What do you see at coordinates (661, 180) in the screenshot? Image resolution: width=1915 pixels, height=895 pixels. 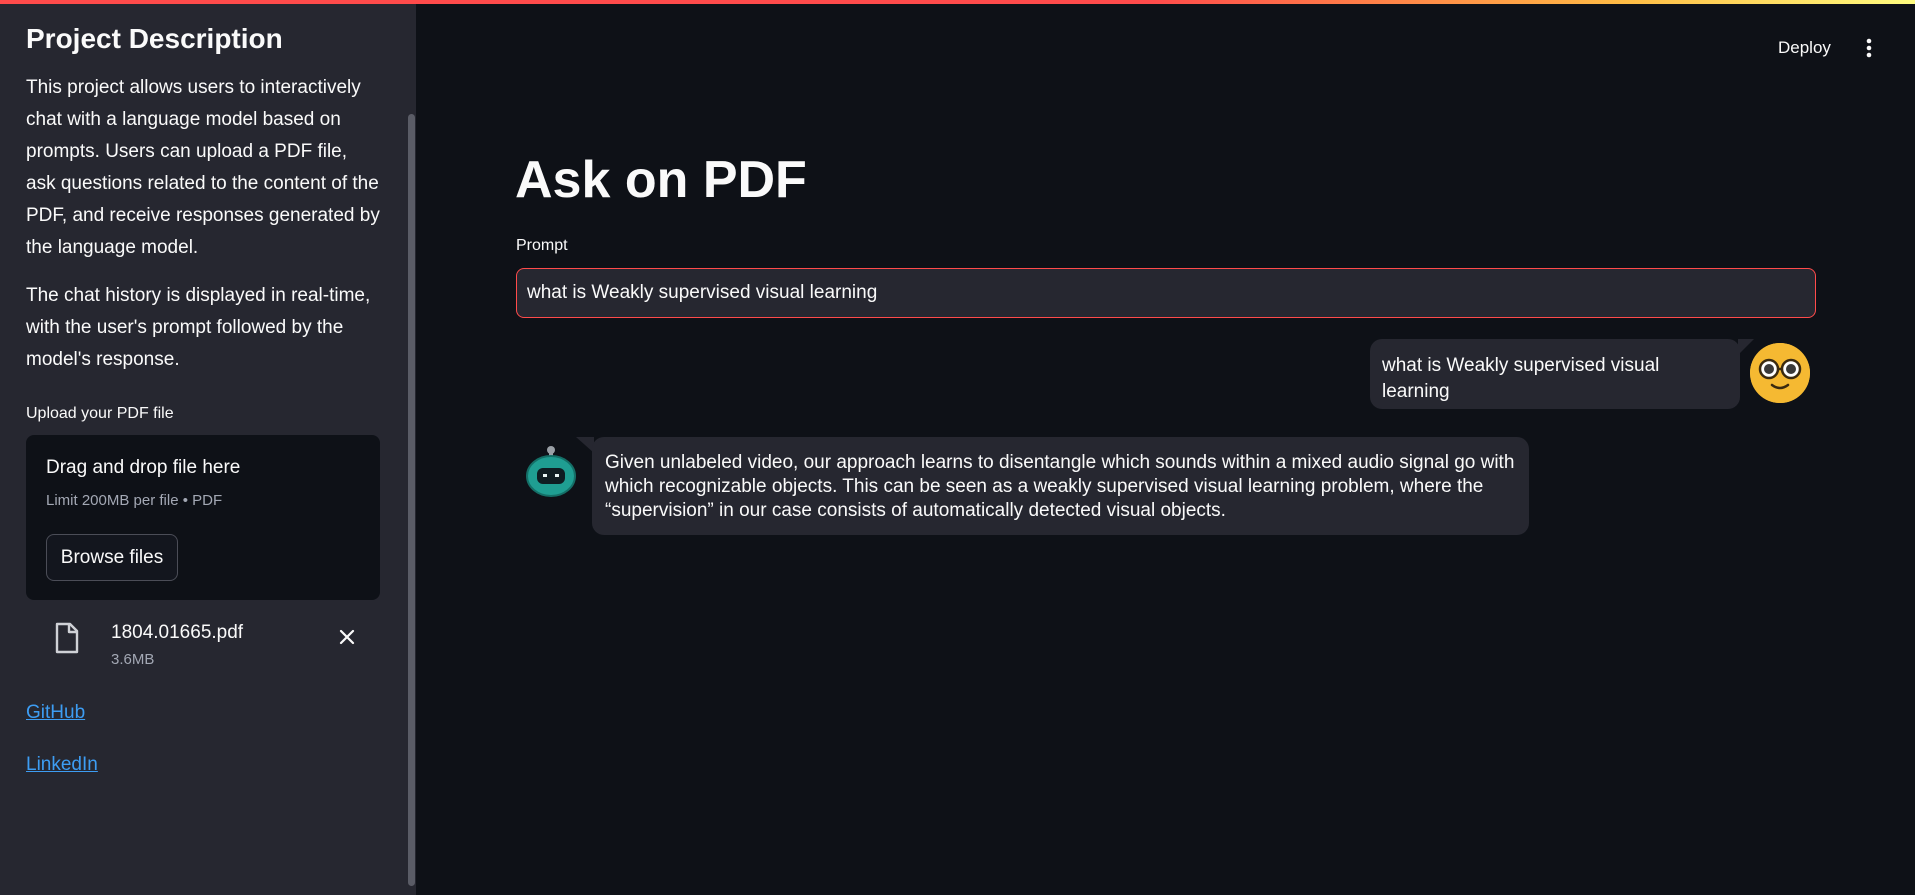 I see `page-title: Ask on PDF` at bounding box center [661, 180].